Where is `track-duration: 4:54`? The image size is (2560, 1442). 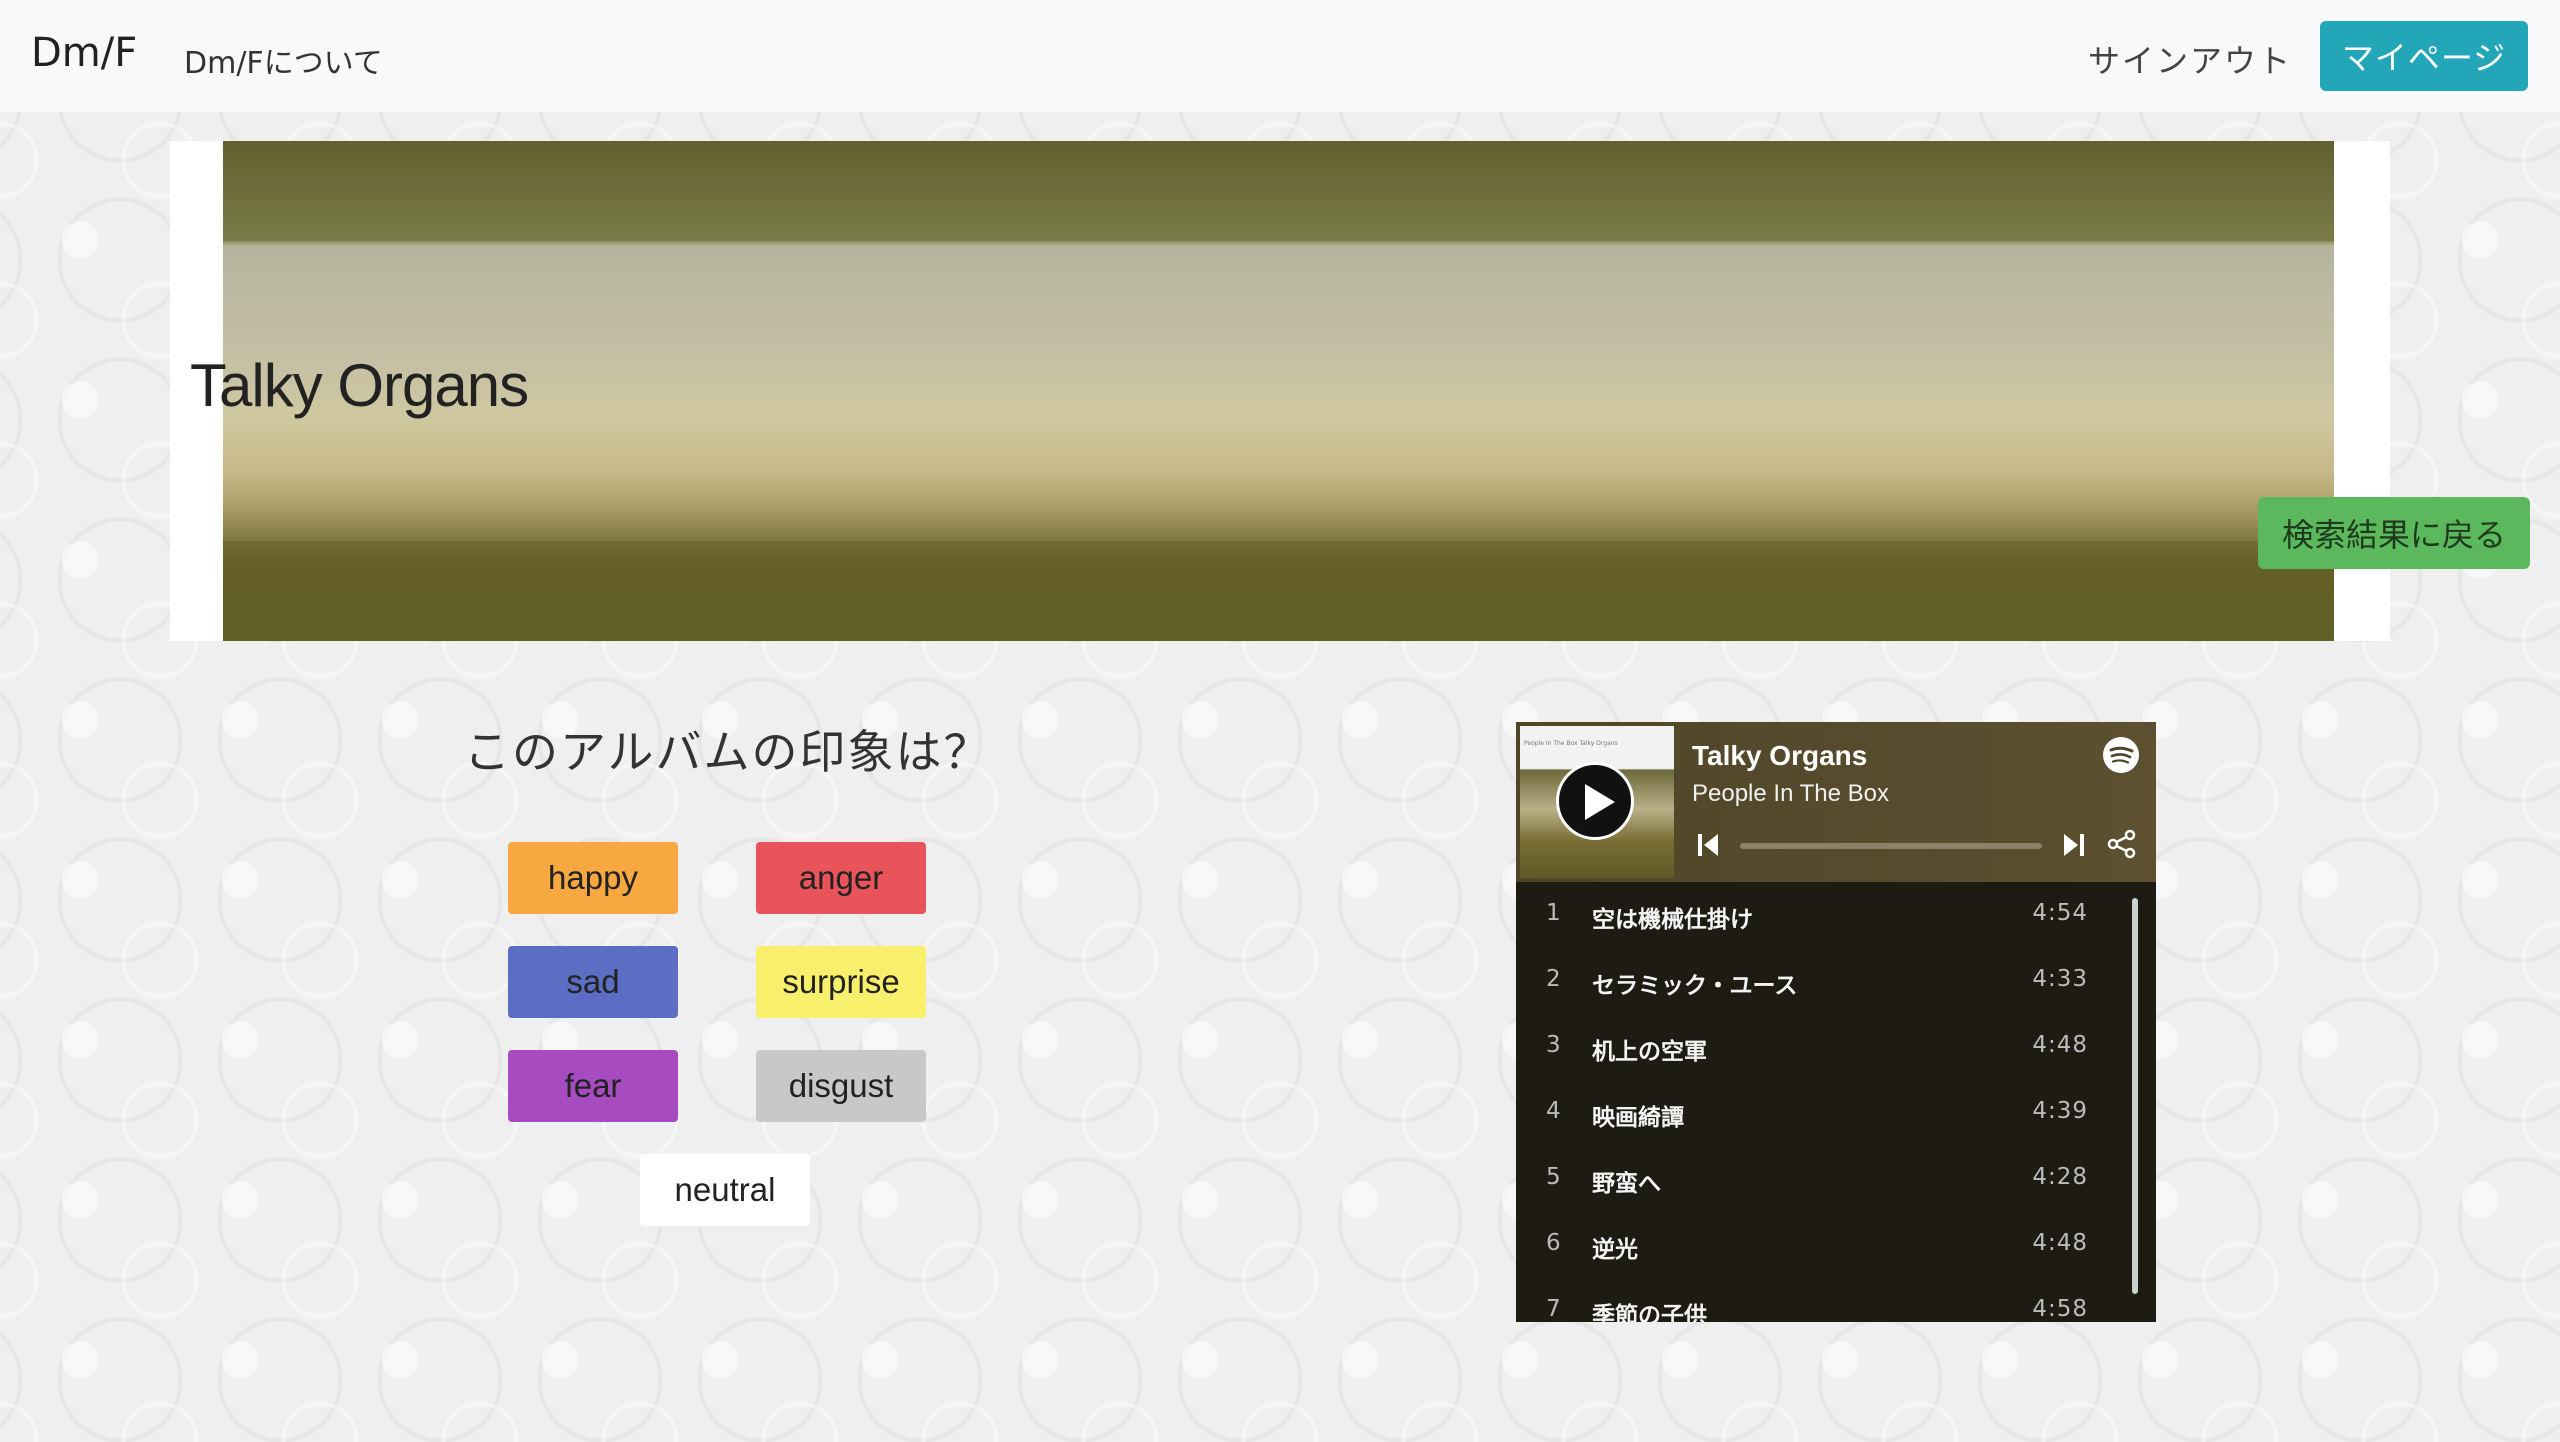 track-duration: 4:54 is located at coordinates (2060, 913).